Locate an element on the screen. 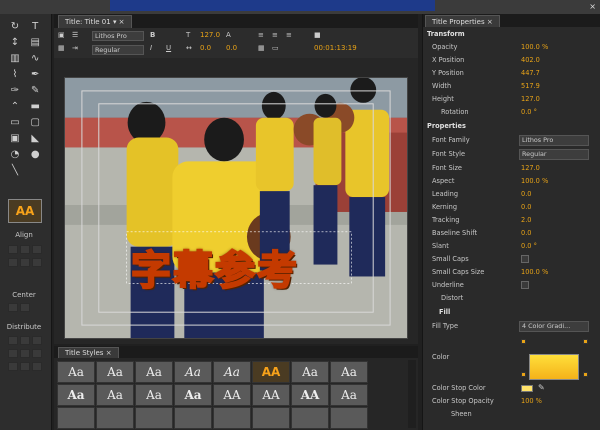  arc-tool-icon: ◔ is located at coordinates (15, 154).